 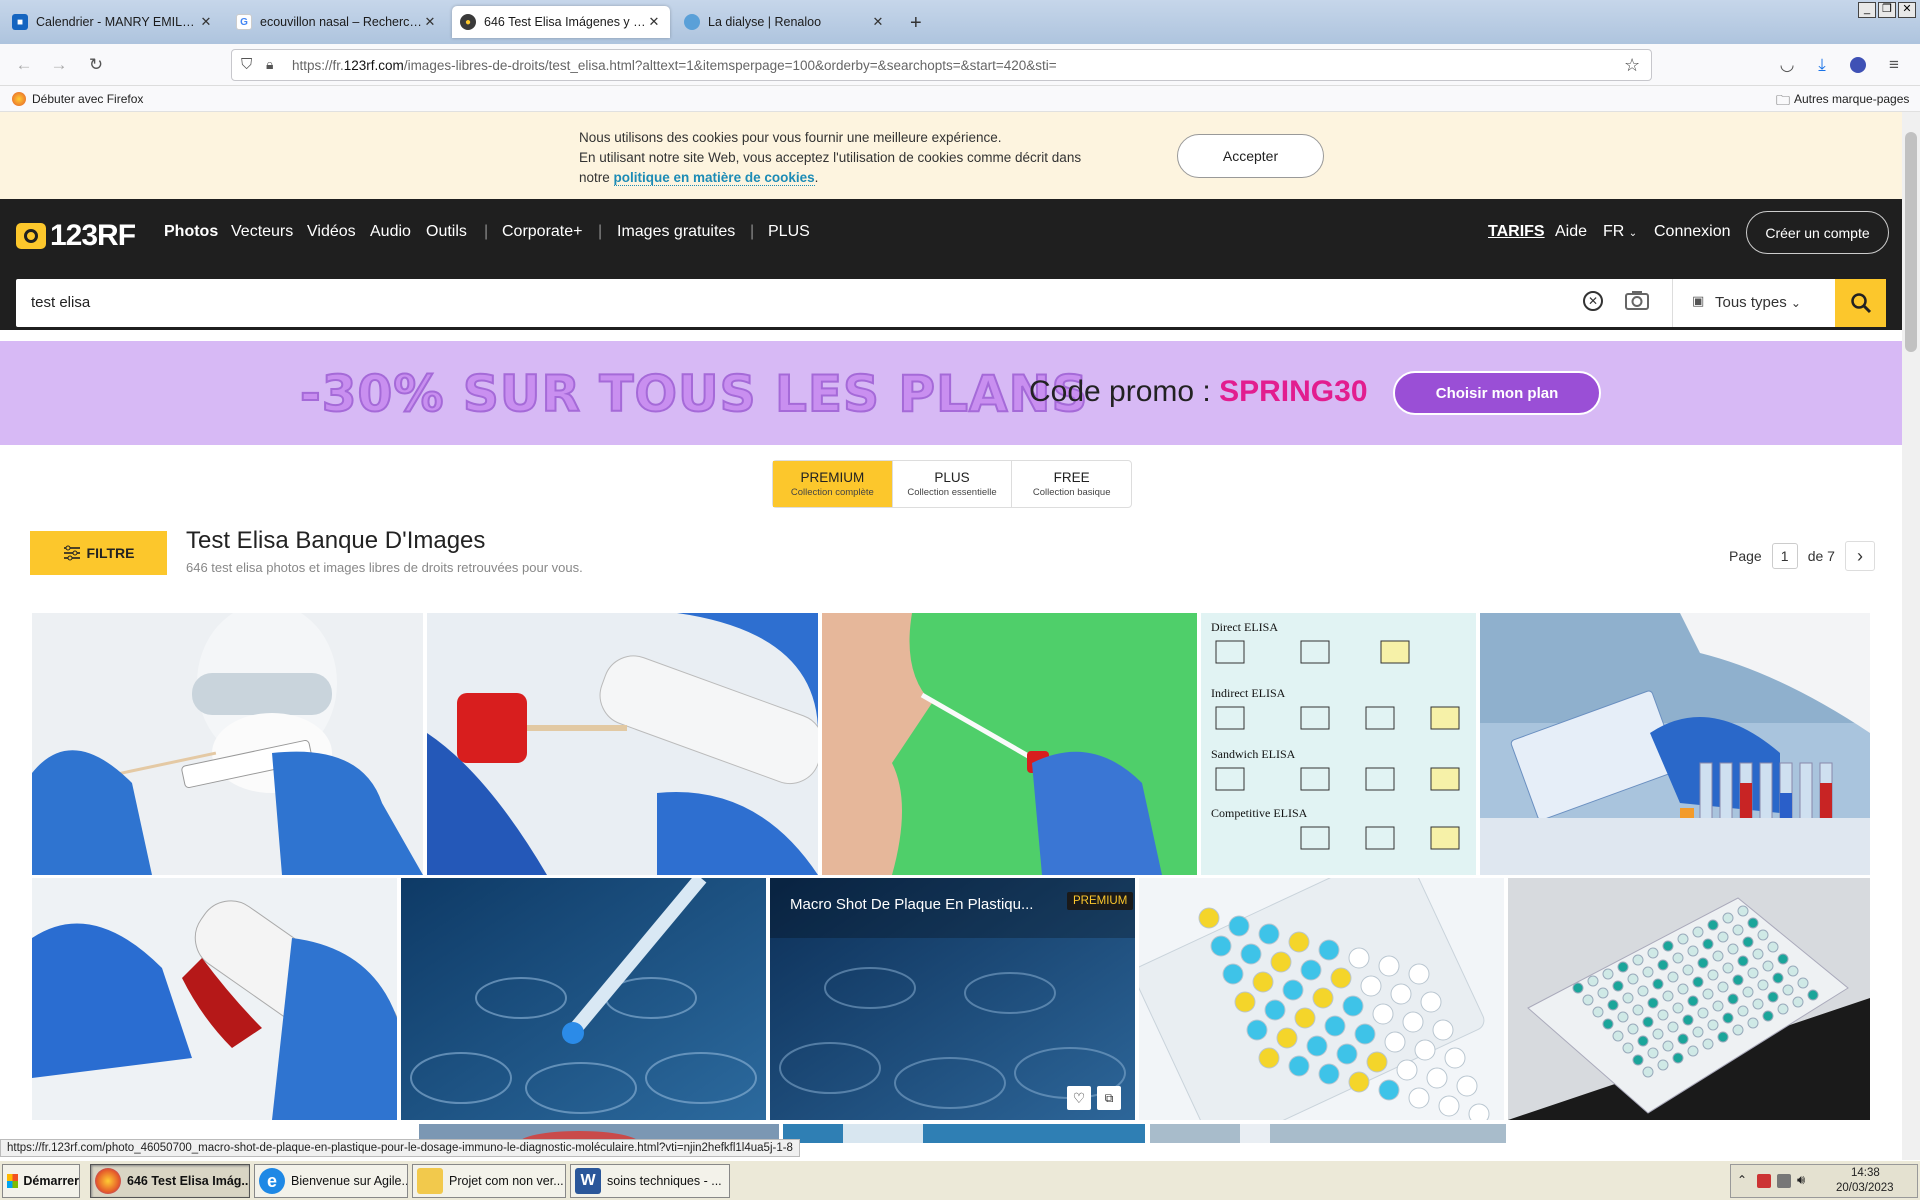 What do you see at coordinates (1822, 65) in the screenshot?
I see `download-icon: ⤓` at bounding box center [1822, 65].